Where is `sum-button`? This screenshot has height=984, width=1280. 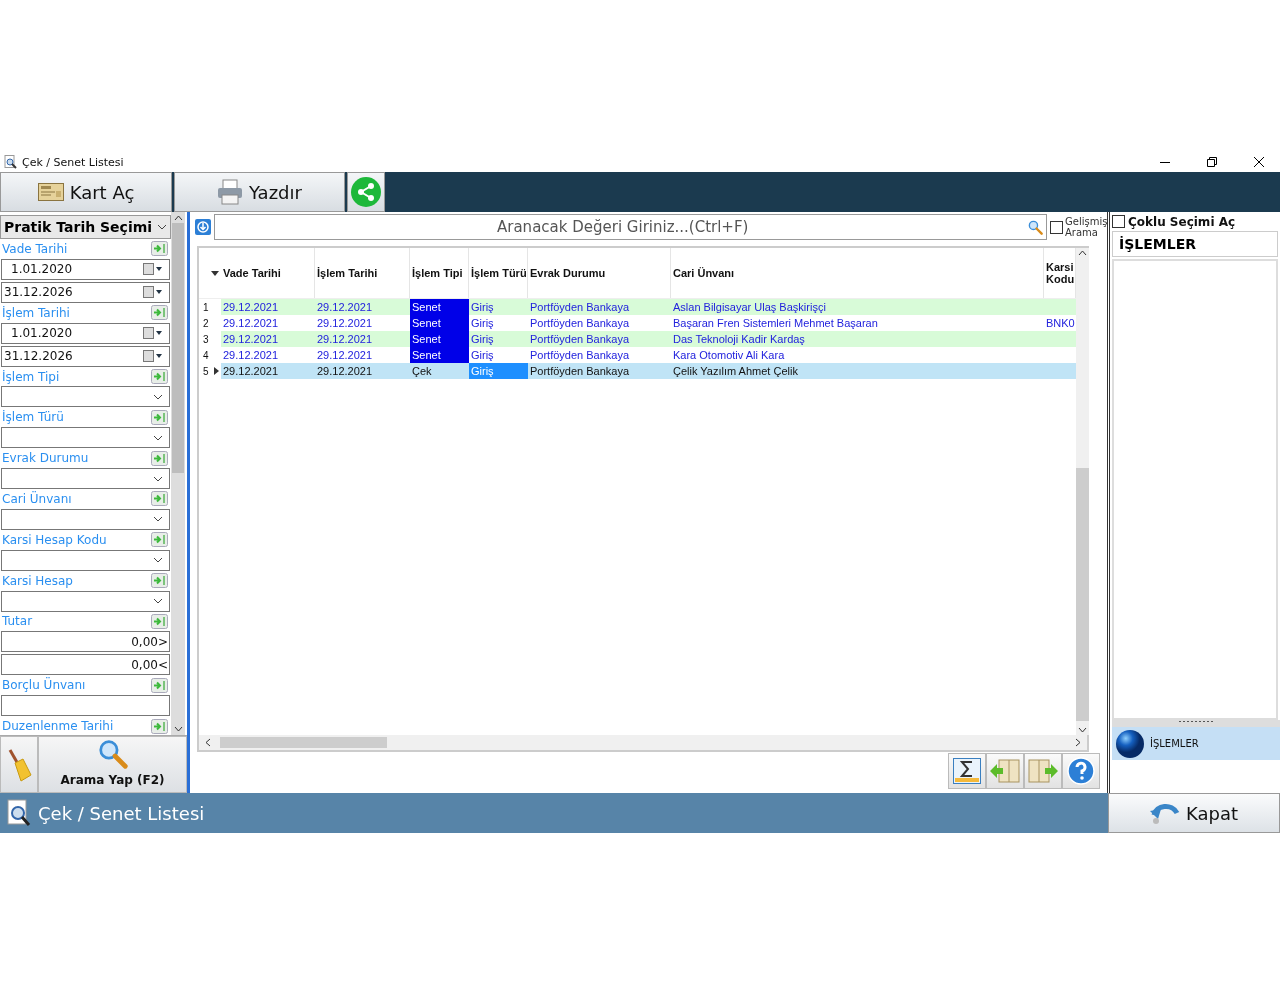 sum-button is located at coordinates (967, 771).